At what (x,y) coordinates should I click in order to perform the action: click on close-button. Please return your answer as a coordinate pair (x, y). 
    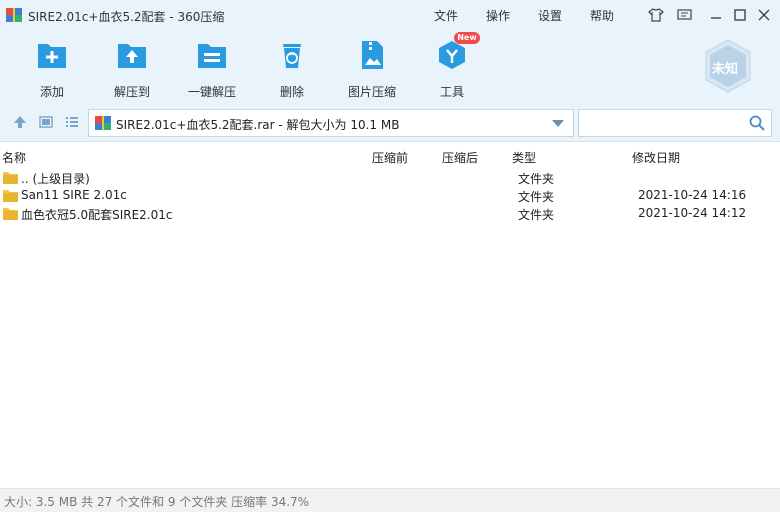
    Looking at the image, I should click on (764, 15).